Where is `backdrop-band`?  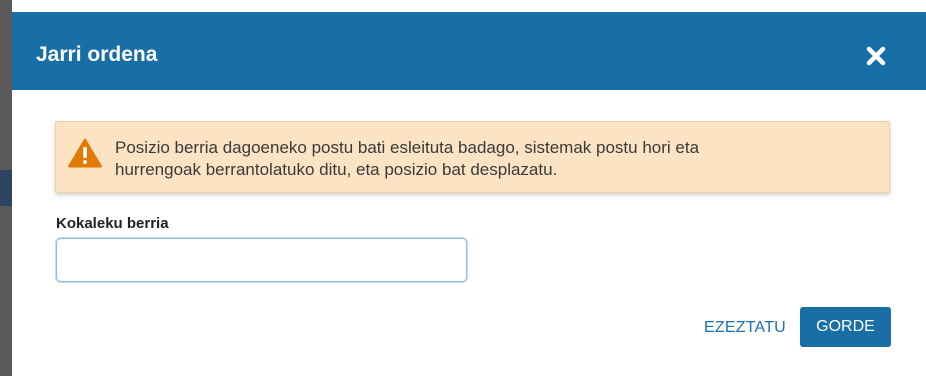 backdrop-band is located at coordinates (6, 188).